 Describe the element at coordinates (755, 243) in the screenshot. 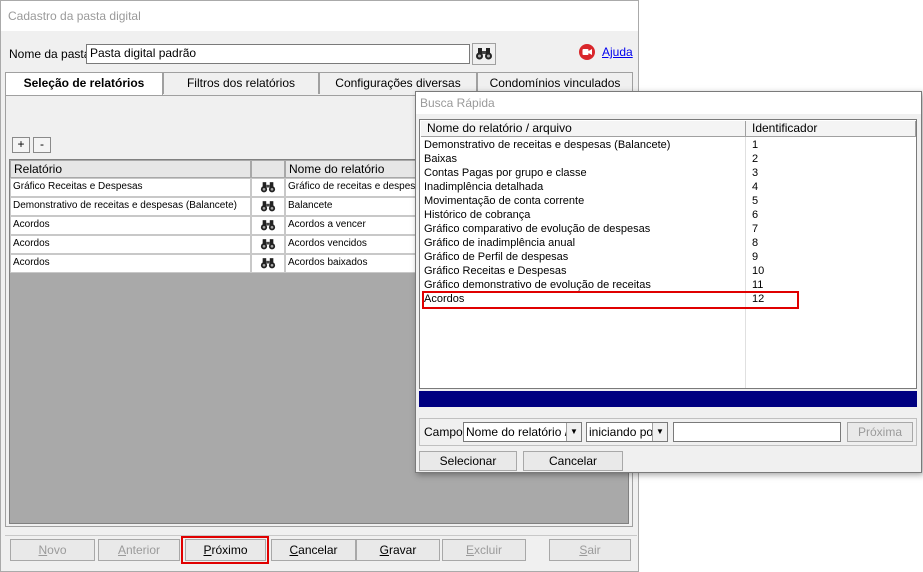

I see `list-item-id: 8` at that location.